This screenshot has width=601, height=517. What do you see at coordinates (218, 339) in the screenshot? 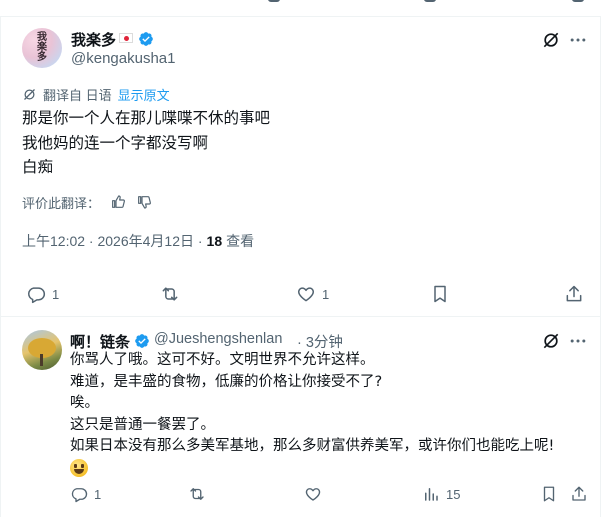
I see `reply-author-handle: @Jueshengshenlan` at bounding box center [218, 339].